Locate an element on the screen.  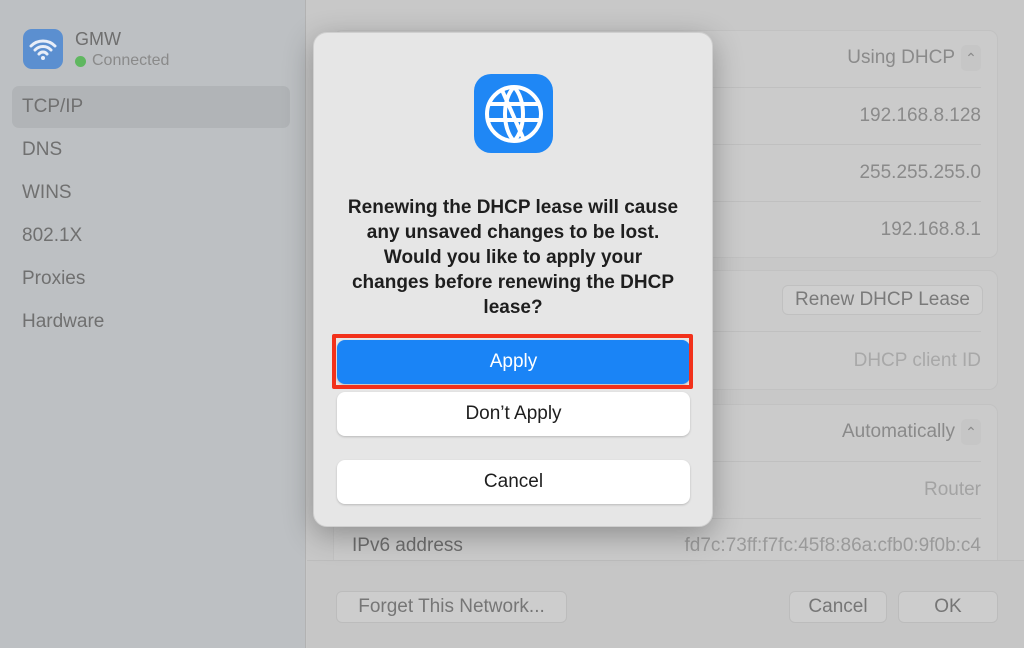
dont-apply-button: Don’t Apply is located at coordinates (513, 414).